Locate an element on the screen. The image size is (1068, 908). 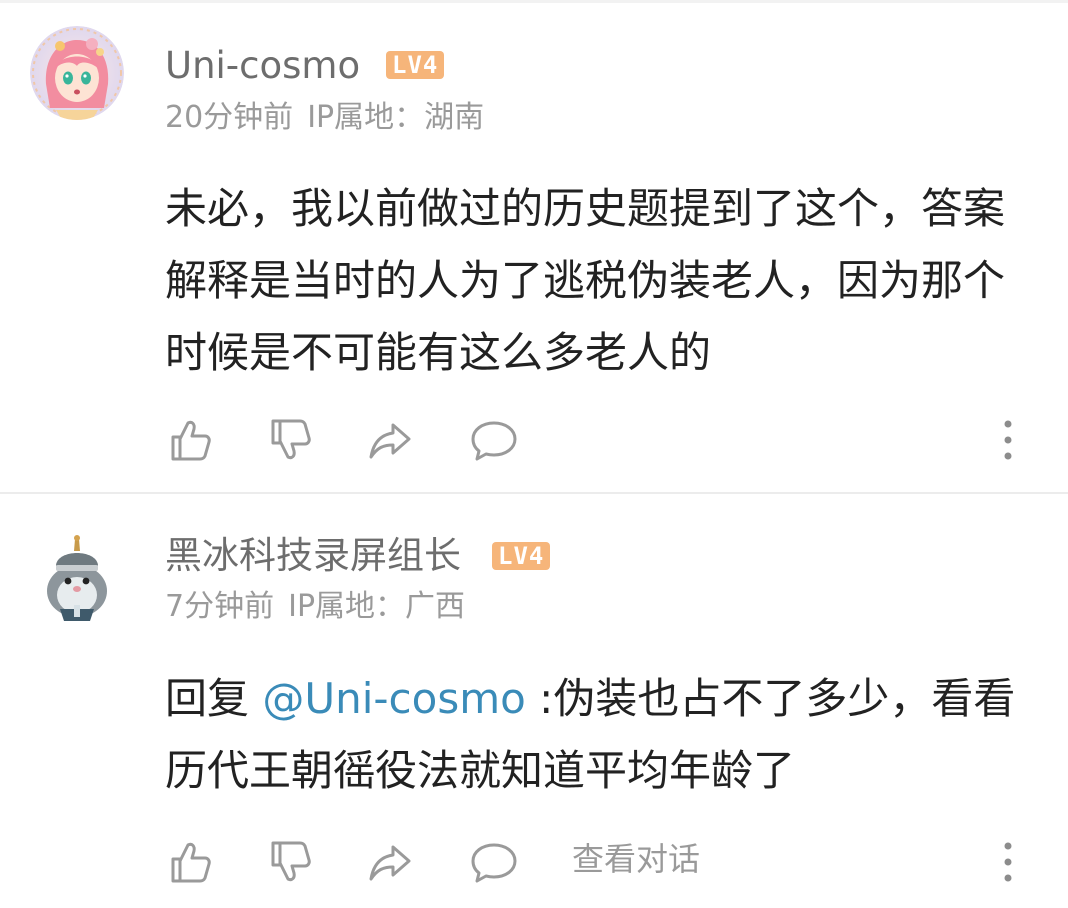
mention-link: @Uni-cosmo is located at coordinates (393, 698).